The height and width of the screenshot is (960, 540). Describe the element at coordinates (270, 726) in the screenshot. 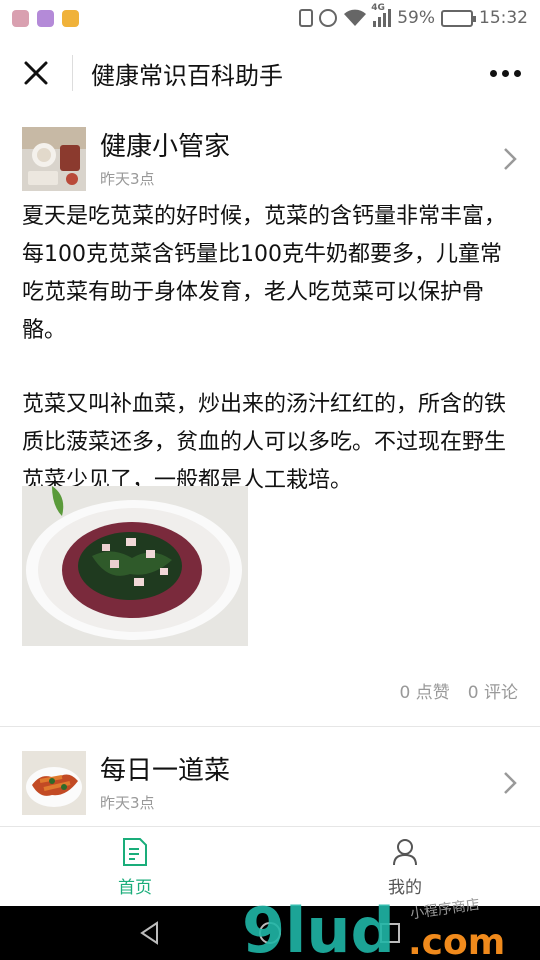

I see `section-divider` at that location.